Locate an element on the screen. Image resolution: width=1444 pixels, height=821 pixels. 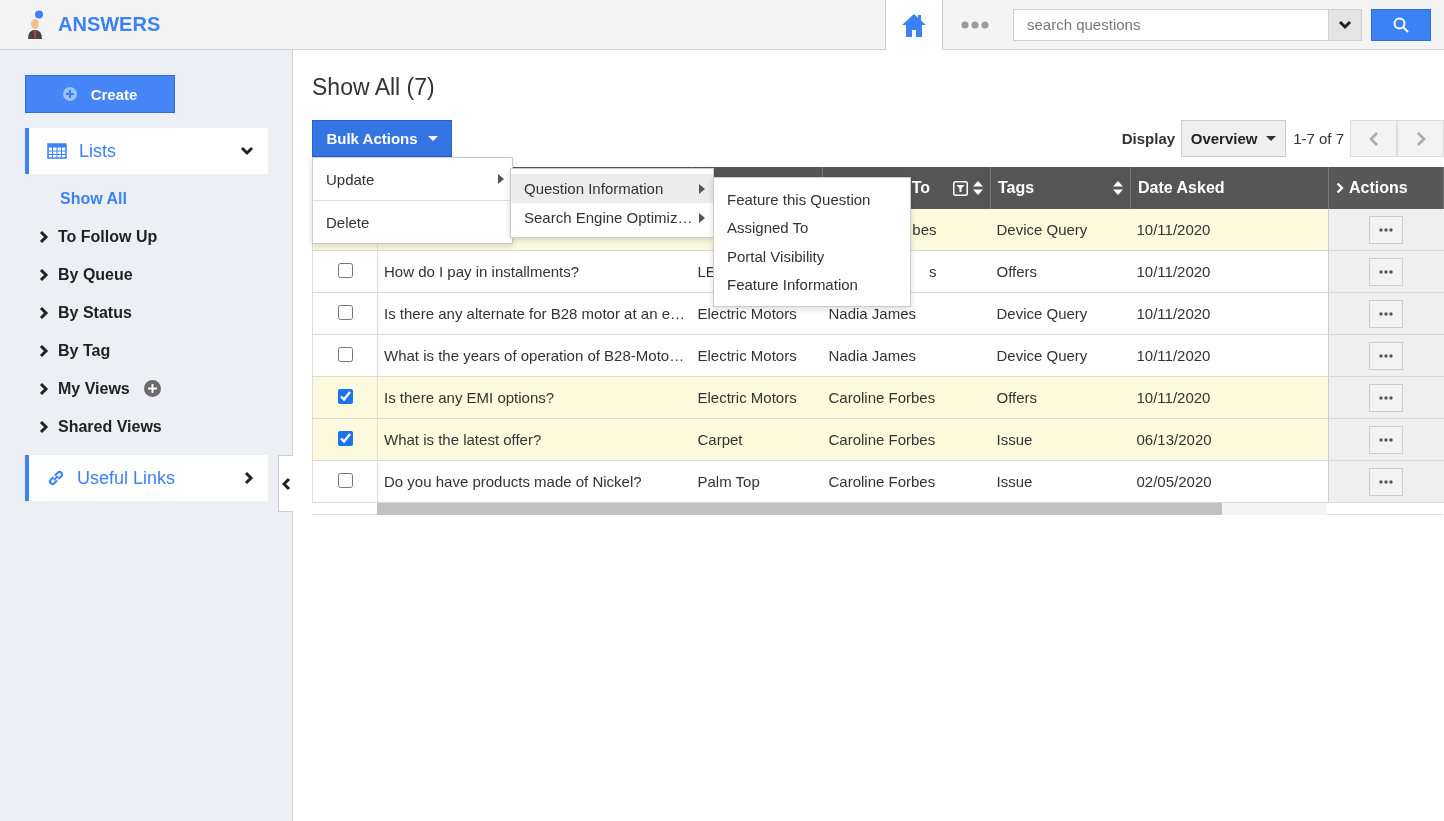
page-range: 1-7 of 7 is located at coordinates (1318, 138).